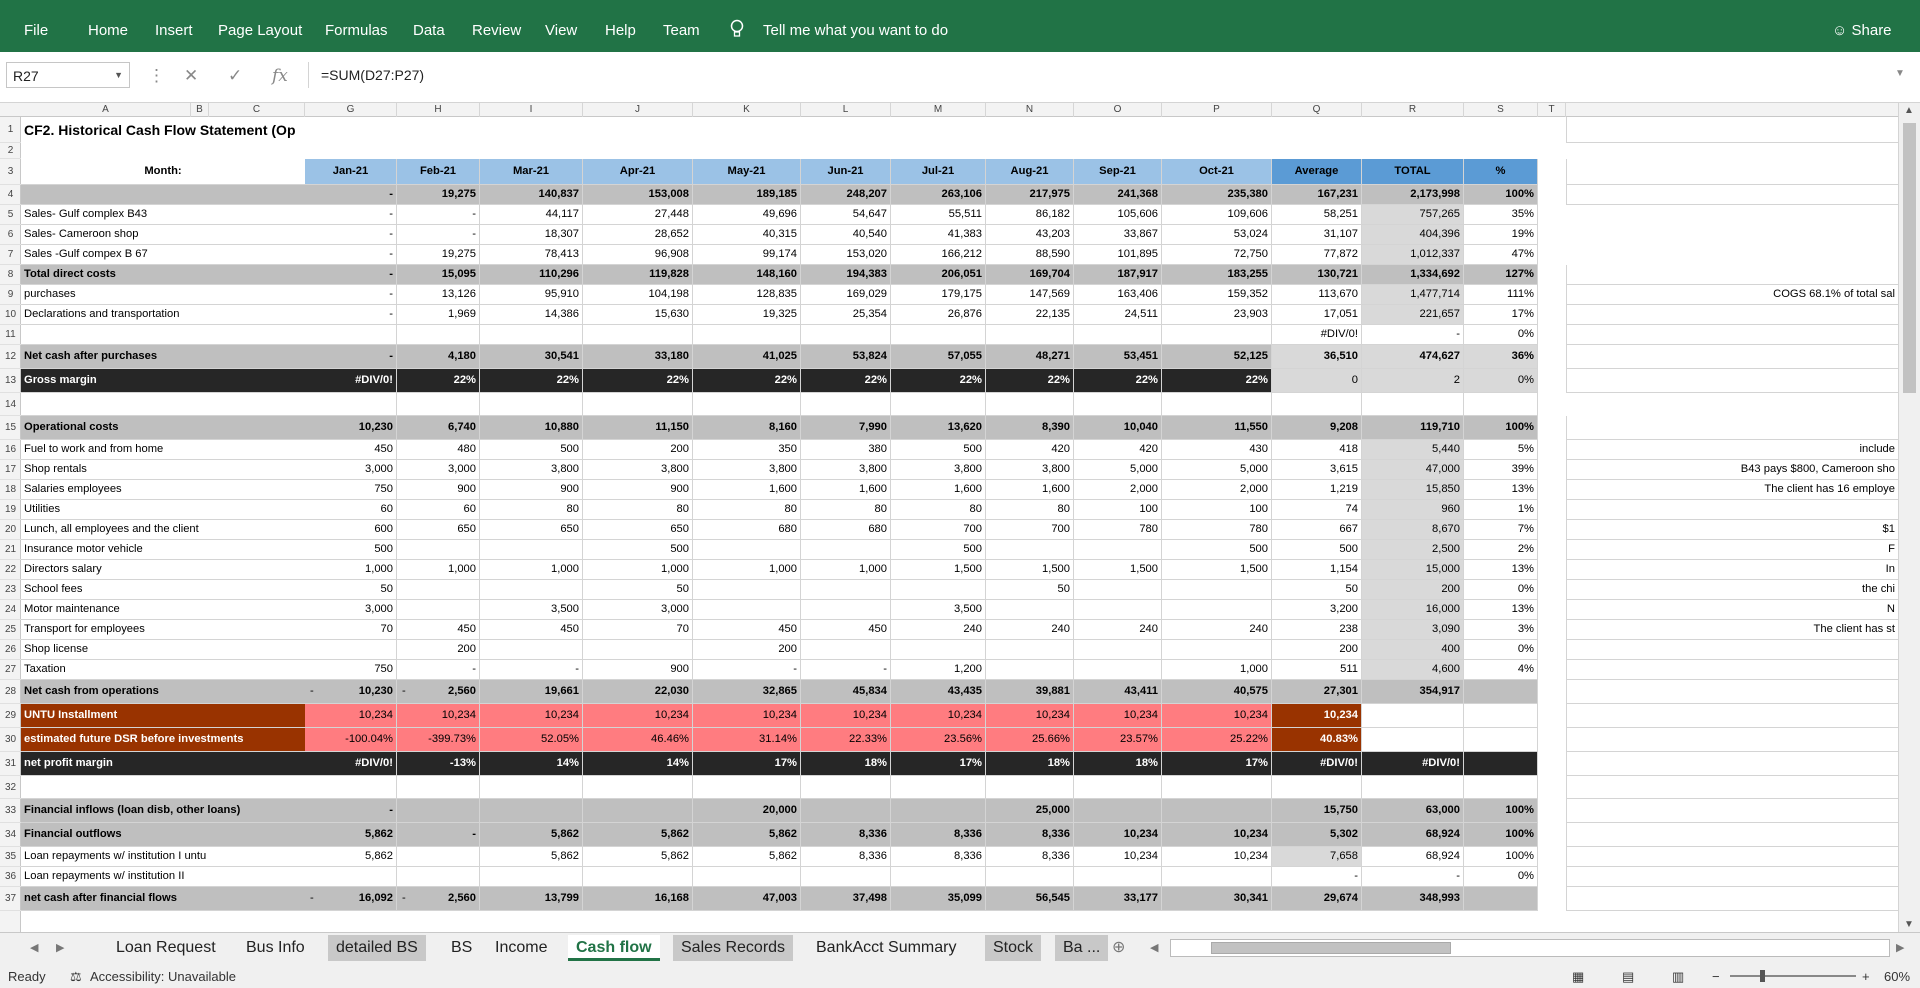  Describe the element at coordinates (351, 490) in the screenshot. I see `data-cell: 750` at that location.